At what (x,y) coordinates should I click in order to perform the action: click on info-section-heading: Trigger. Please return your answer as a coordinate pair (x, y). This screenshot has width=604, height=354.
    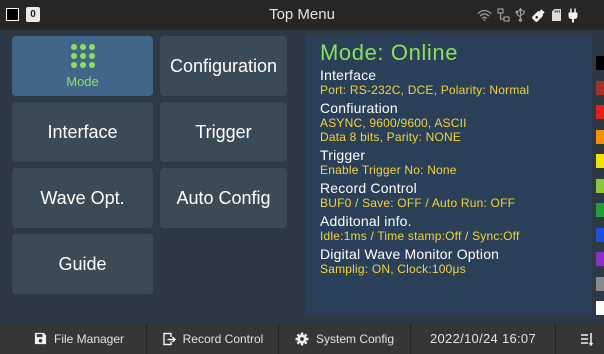
    Looking at the image, I should click on (343, 155).